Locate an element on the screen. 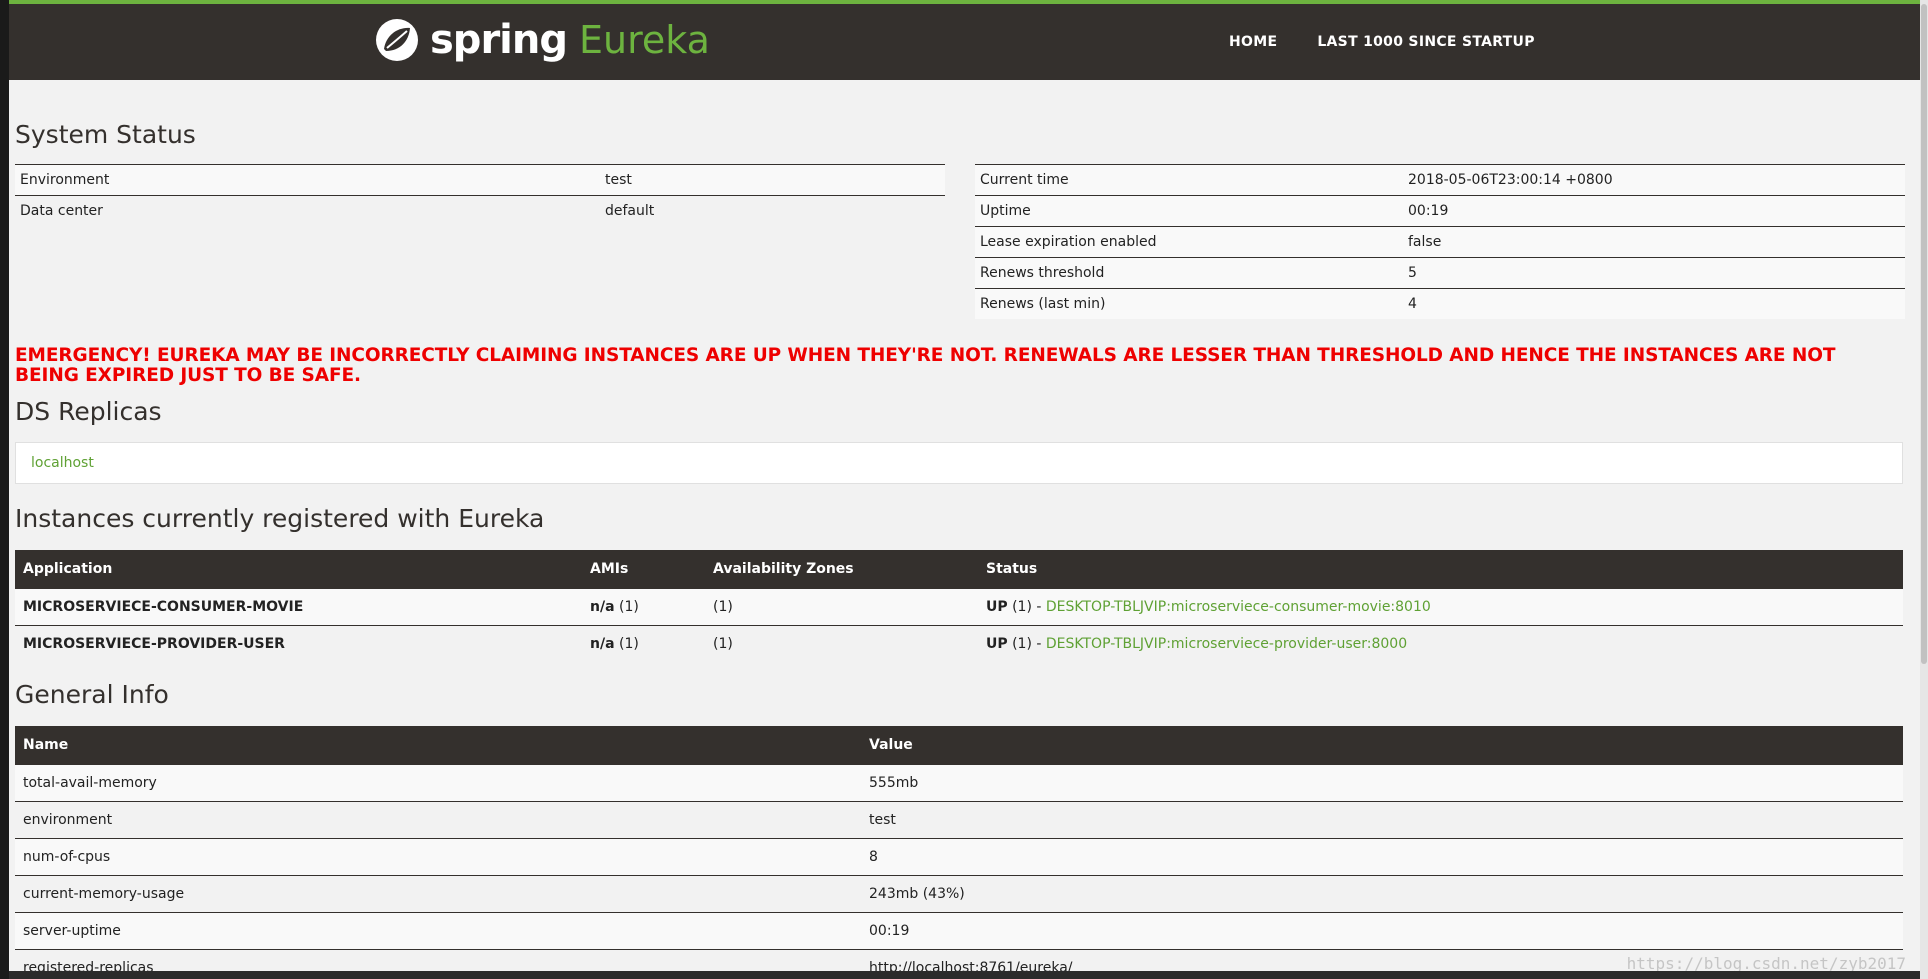 The width and height of the screenshot is (1928, 979). info-value: 8 is located at coordinates (1382, 857).